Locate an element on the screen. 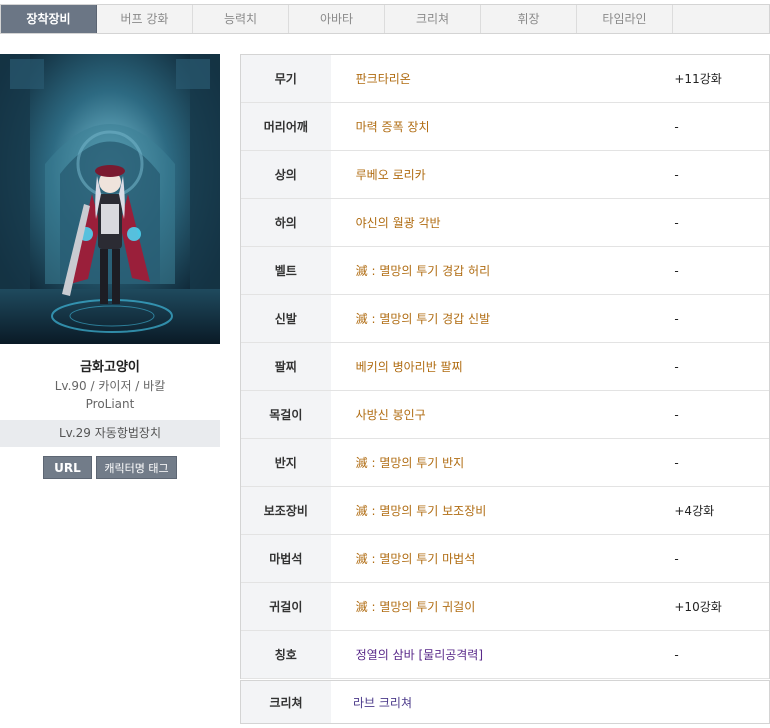 Image resolution: width=770 pixels, height=728 pixels. item-name: 야신의 월광 각반 is located at coordinates (503, 222).